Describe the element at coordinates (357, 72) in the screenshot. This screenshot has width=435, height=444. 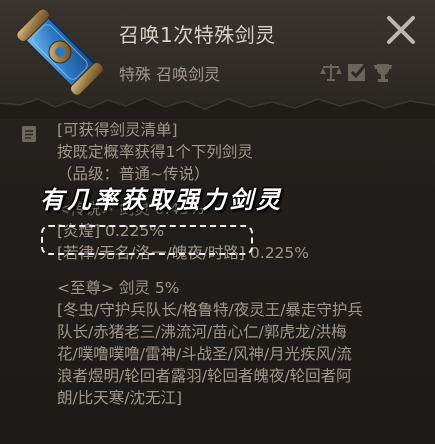
I see `checkbox-icon` at that location.